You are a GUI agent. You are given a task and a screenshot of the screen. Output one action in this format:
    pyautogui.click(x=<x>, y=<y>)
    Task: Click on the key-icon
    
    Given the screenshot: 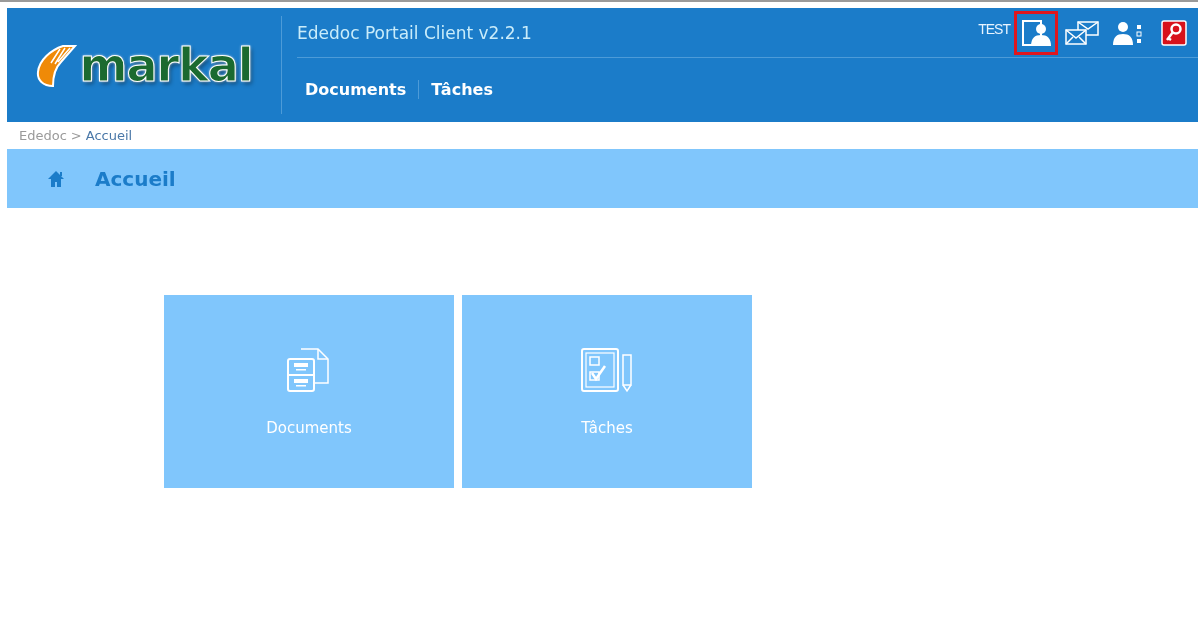 What is the action you would take?
    pyautogui.click(x=1174, y=32)
    